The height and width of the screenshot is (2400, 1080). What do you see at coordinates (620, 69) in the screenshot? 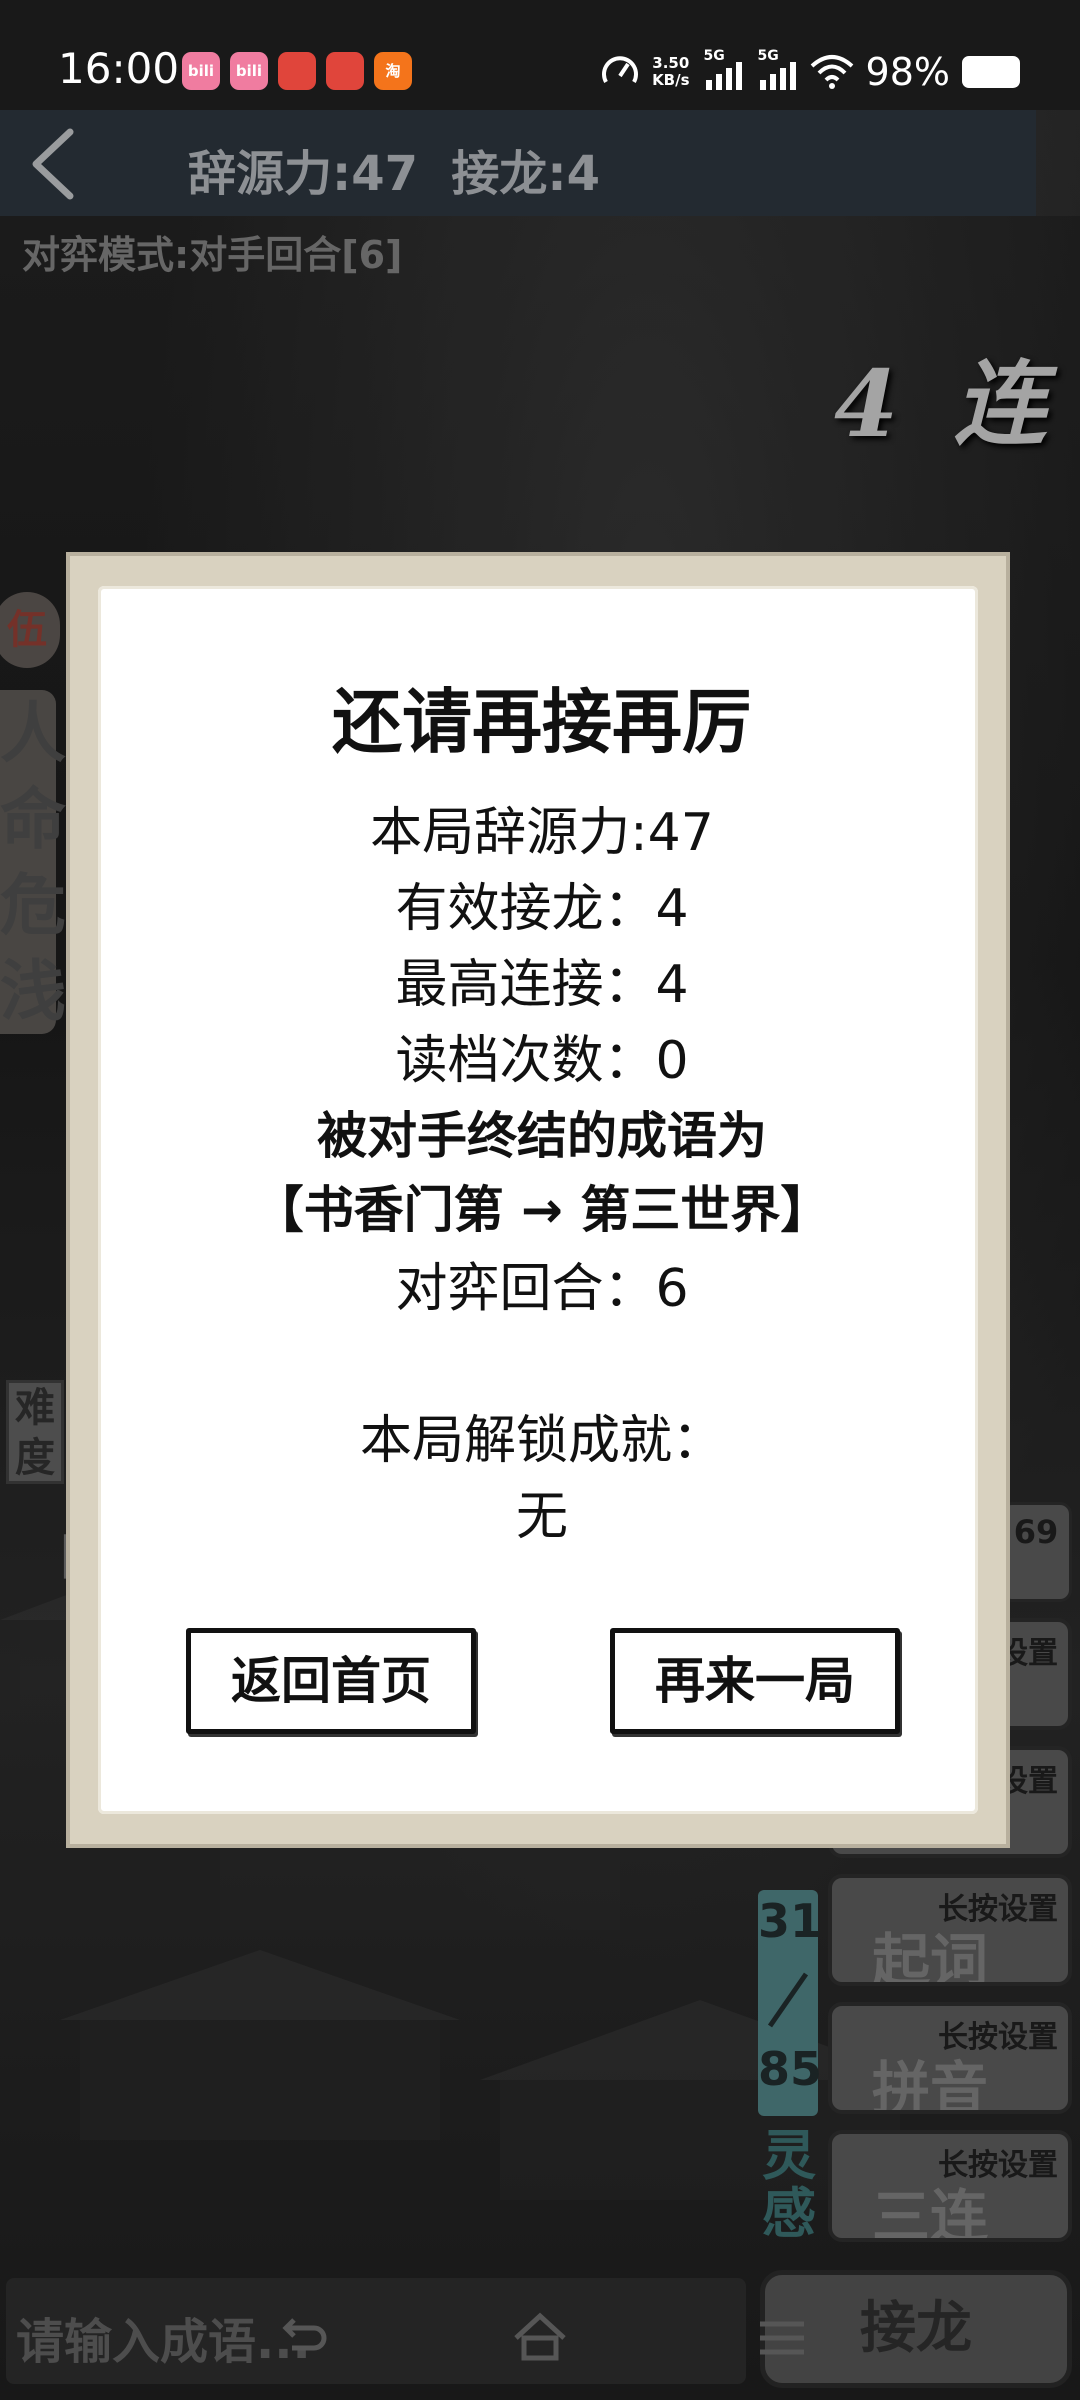
I see `speed-gauge-icon` at bounding box center [620, 69].